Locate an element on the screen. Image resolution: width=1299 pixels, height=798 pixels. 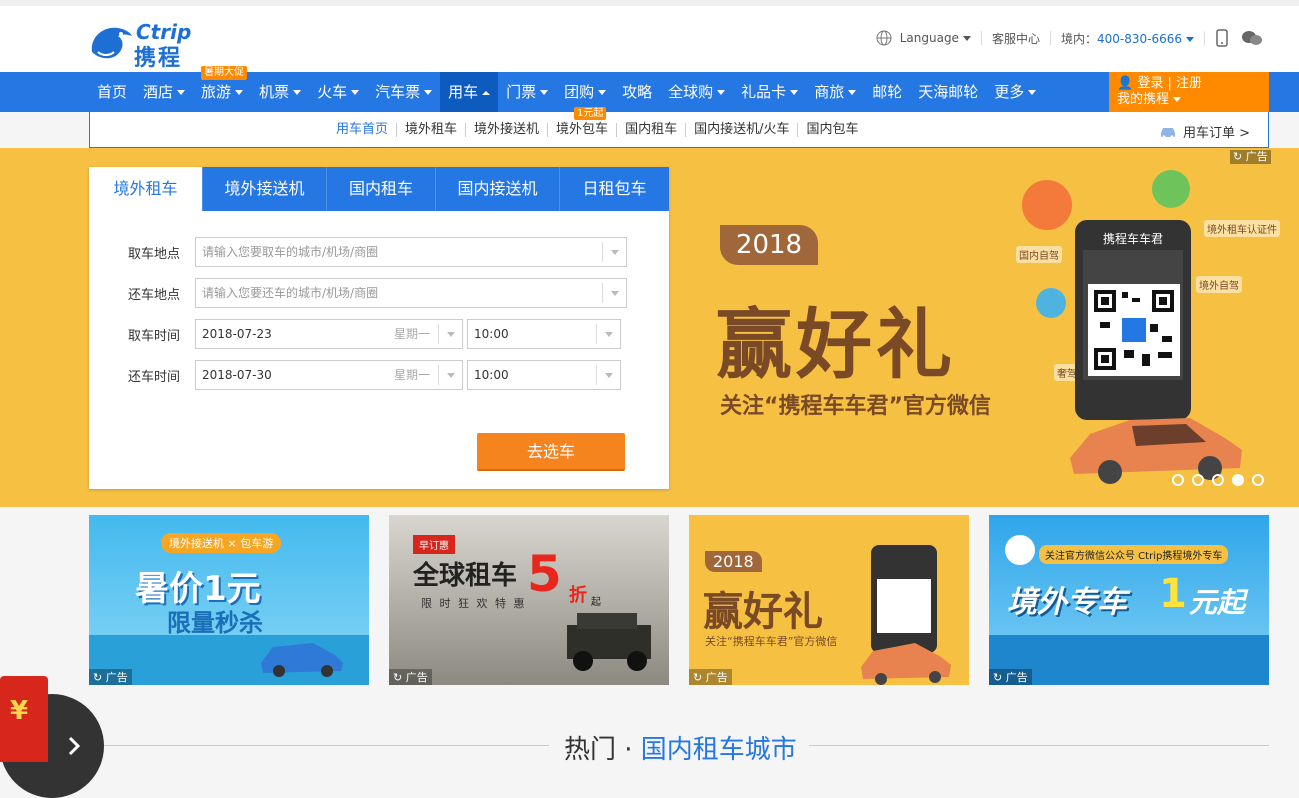
search-tab: 国内接送机 is located at coordinates (497, 189).